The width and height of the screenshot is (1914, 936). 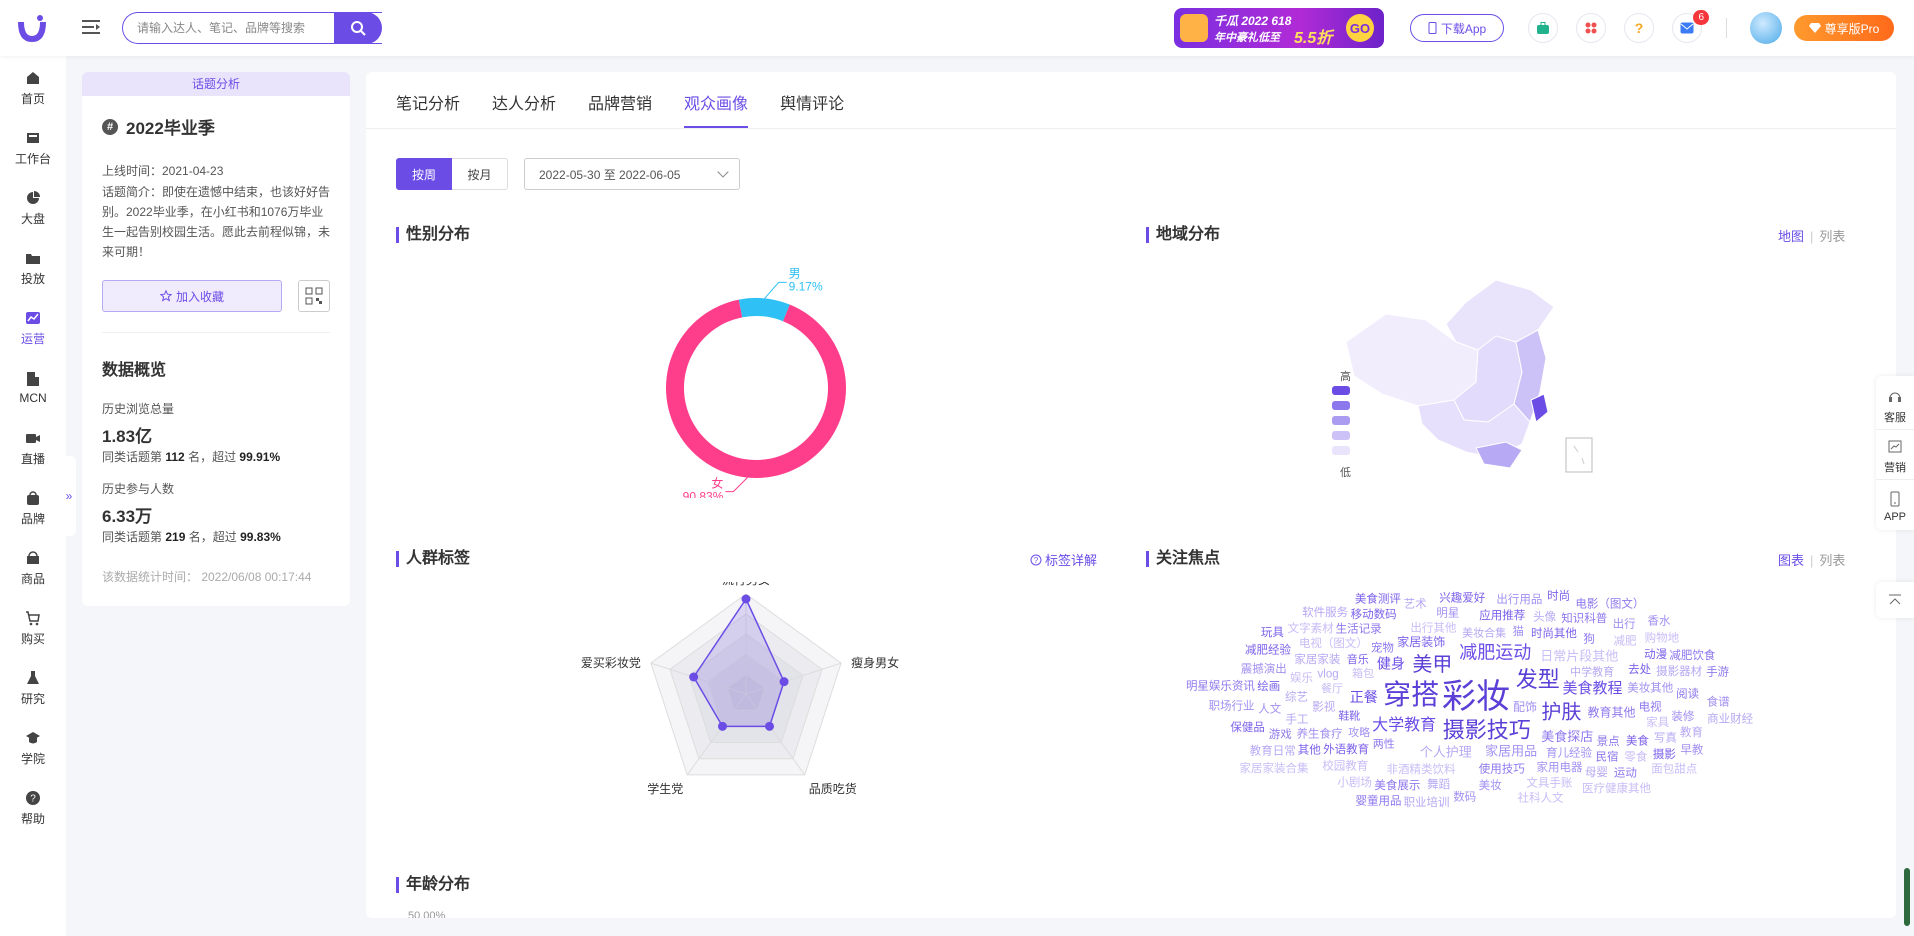 What do you see at coordinates (175, 537) in the screenshot?
I see `rank-number: 219` at bounding box center [175, 537].